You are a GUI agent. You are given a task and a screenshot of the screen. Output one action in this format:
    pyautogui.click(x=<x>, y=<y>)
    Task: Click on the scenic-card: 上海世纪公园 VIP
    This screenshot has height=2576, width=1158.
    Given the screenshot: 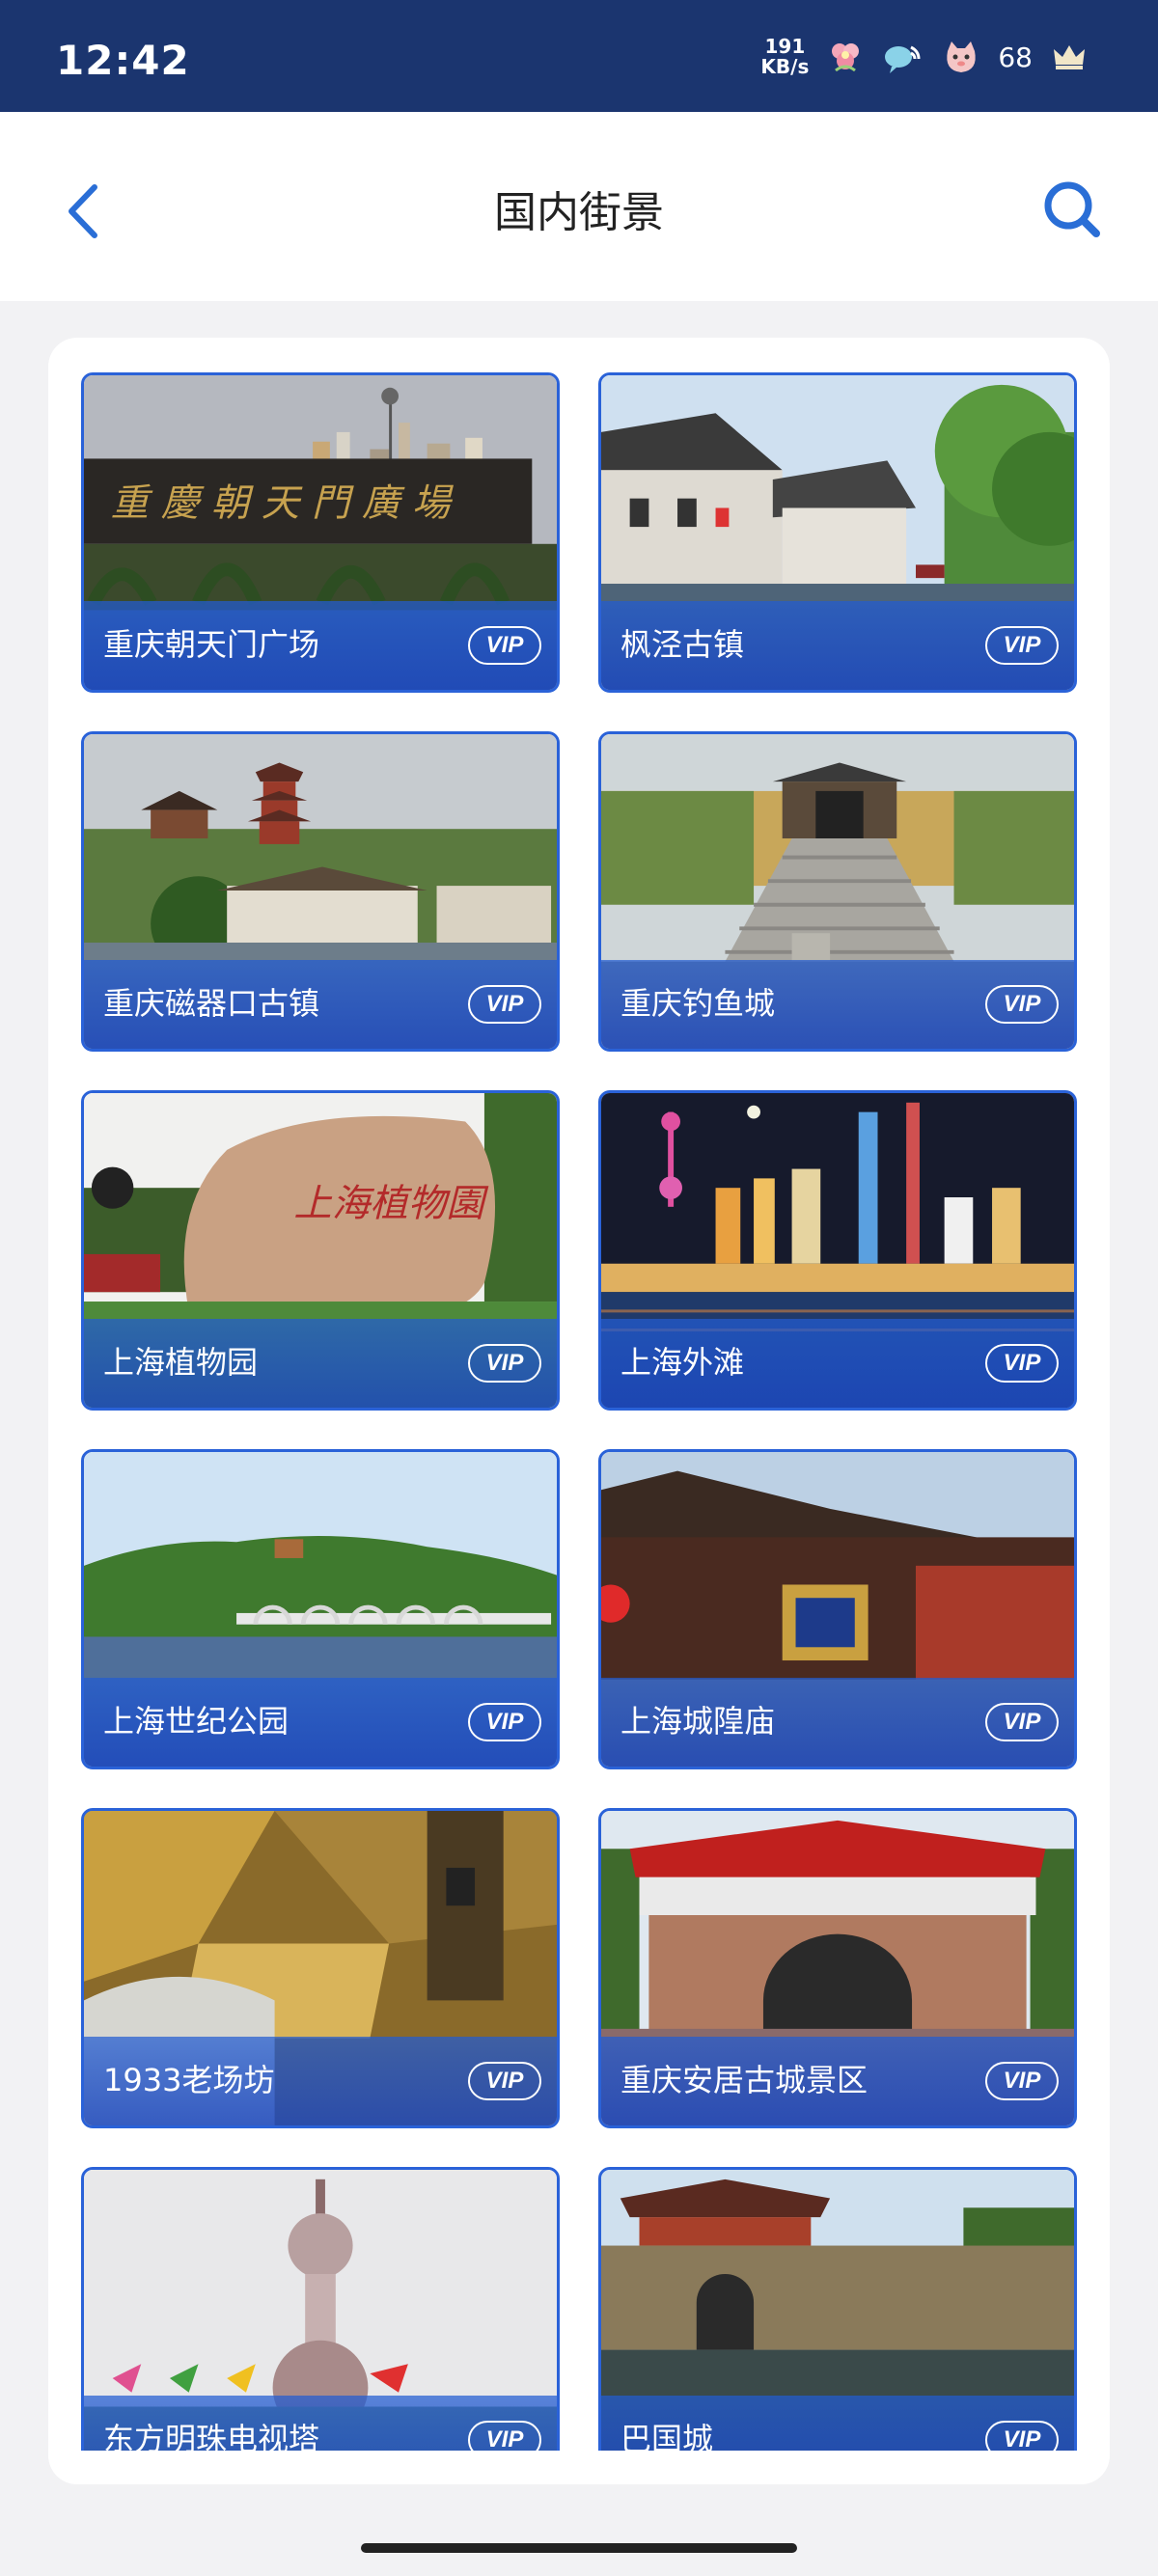 What is the action you would take?
    pyautogui.click(x=320, y=1609)
    